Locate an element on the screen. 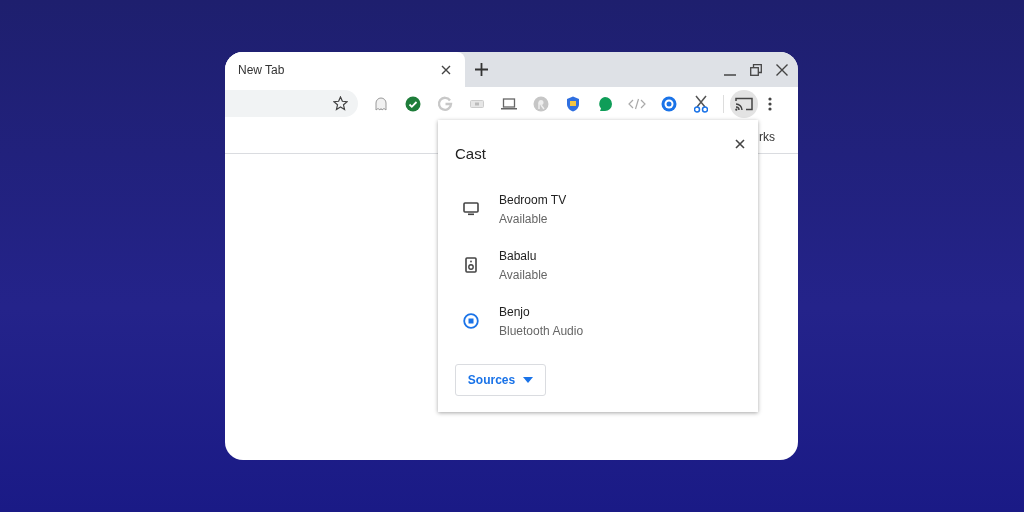  cast-button is located at coordinates (744, 103).